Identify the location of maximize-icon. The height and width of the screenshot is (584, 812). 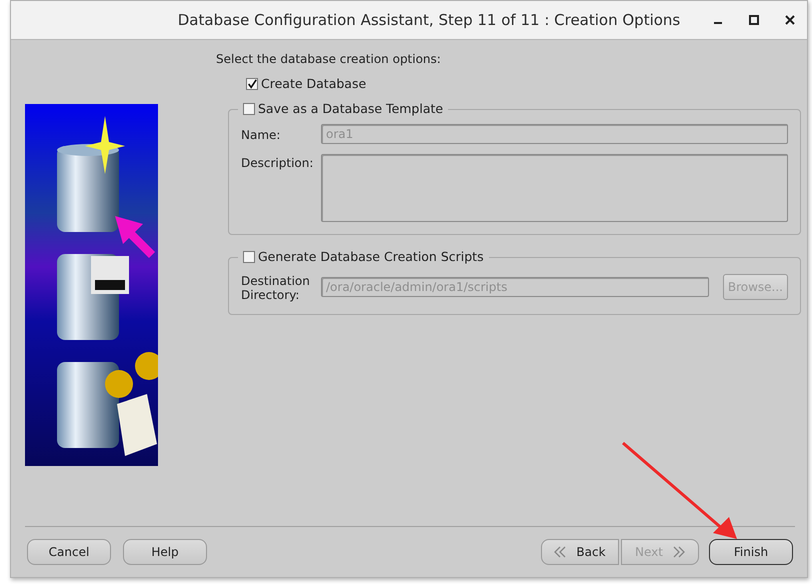
(754, 20).